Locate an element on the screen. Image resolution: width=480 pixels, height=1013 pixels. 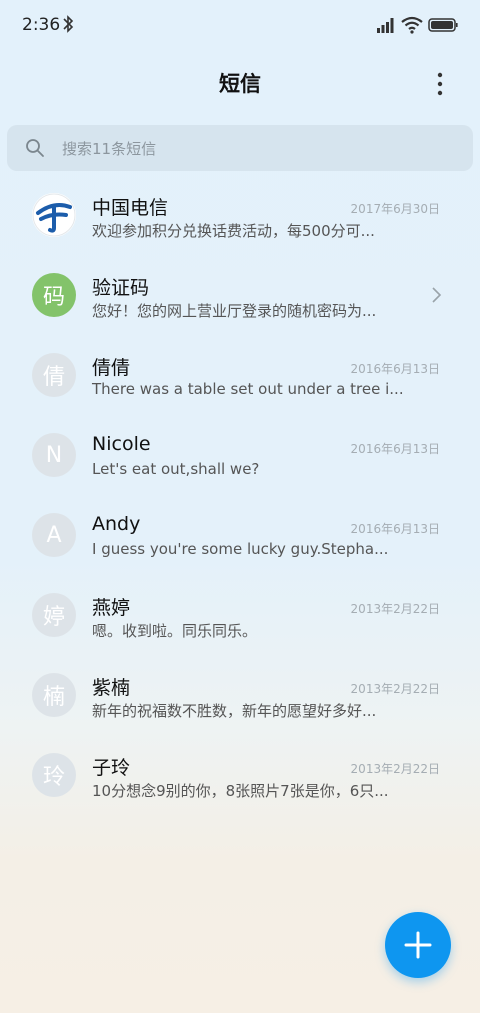
contact-name: 验证码 is located at coordinates (121, 288).